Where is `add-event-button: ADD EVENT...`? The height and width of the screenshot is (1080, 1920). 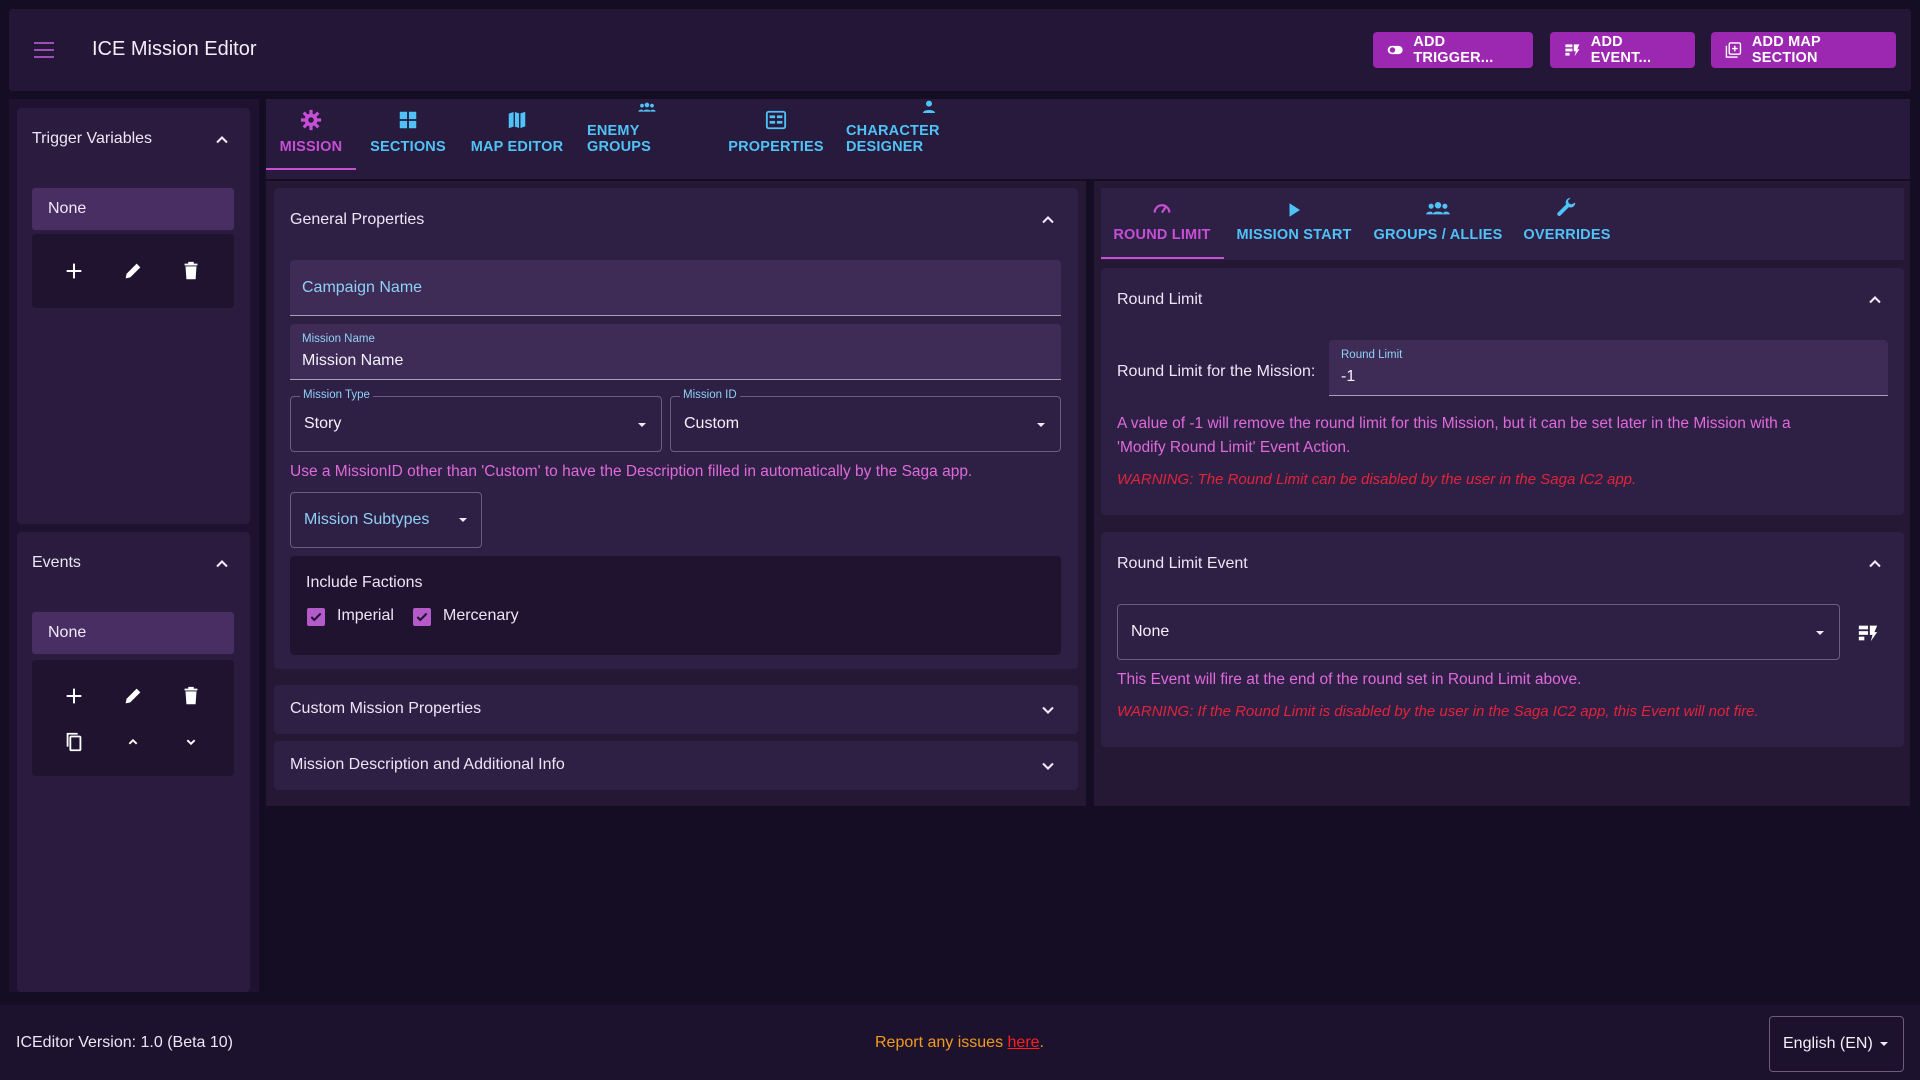 add-event-button: ADD EVENT... is located at coordinates (1622, 50).